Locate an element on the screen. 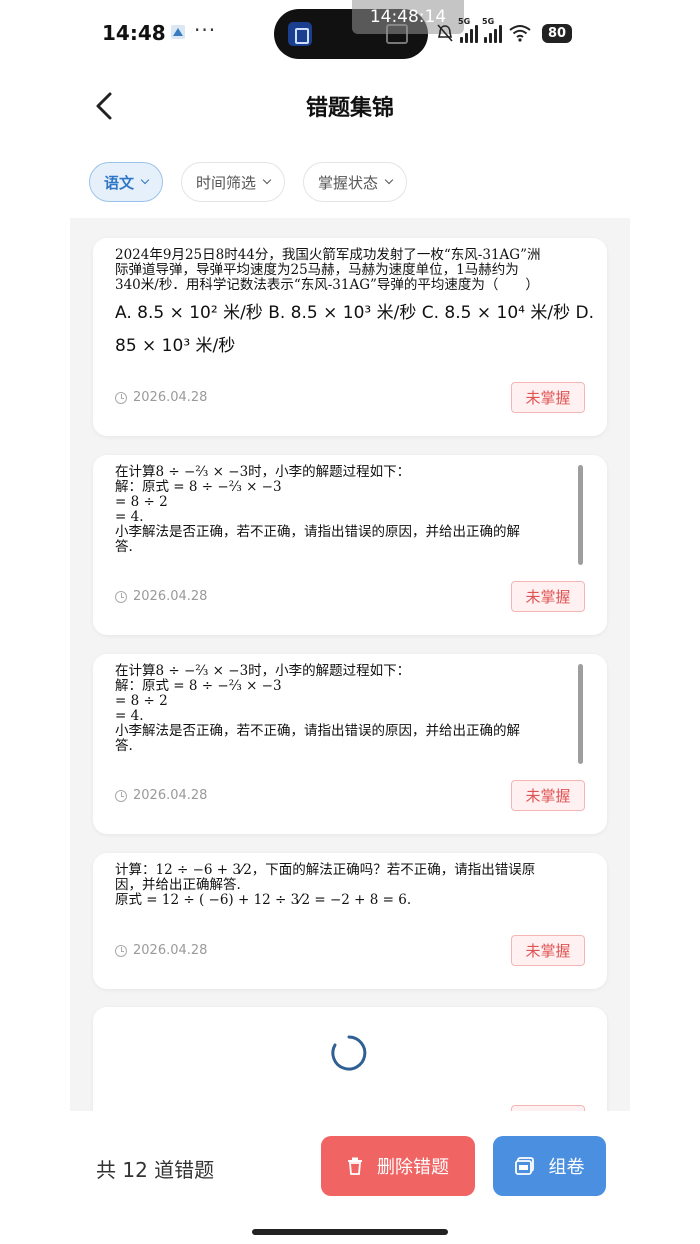 This screenshot has width=700, height=1244. wifi-icon is located at coordinates (520, 33).